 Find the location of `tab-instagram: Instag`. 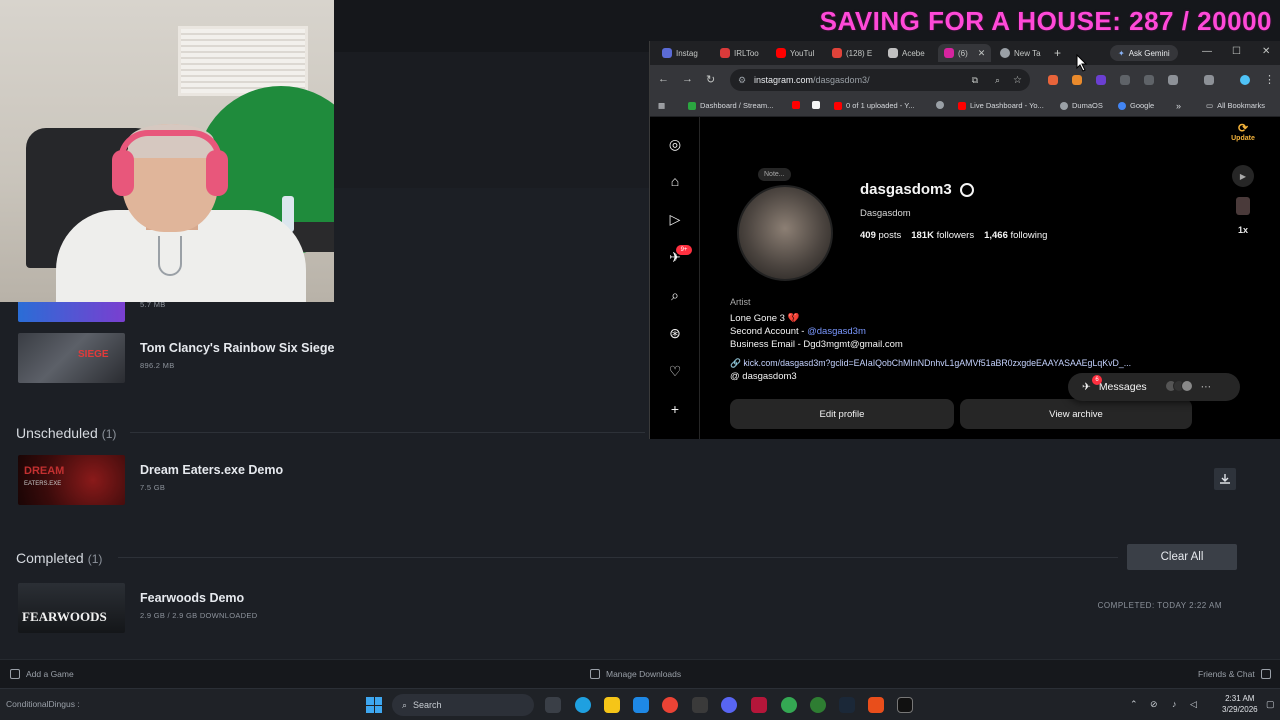

tab-instagram: Instag is located at coordinates (680, 53).